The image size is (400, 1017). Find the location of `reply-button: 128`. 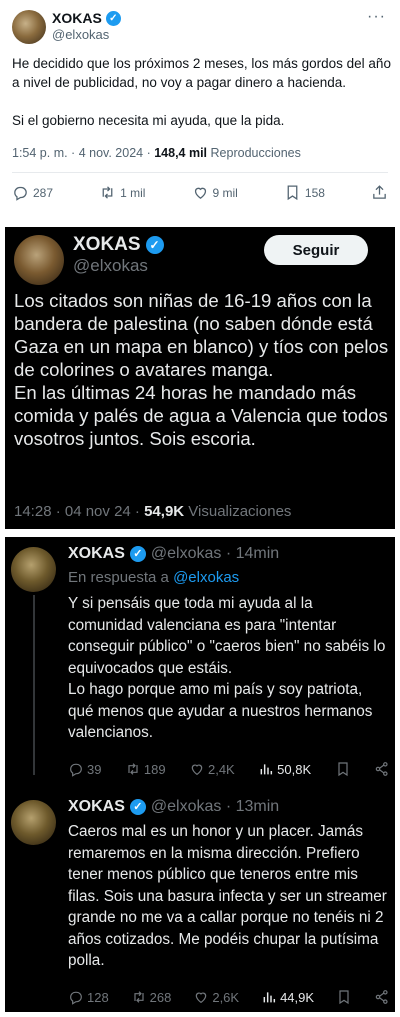

reply-button: 128 is located at coordinates (88, 997).